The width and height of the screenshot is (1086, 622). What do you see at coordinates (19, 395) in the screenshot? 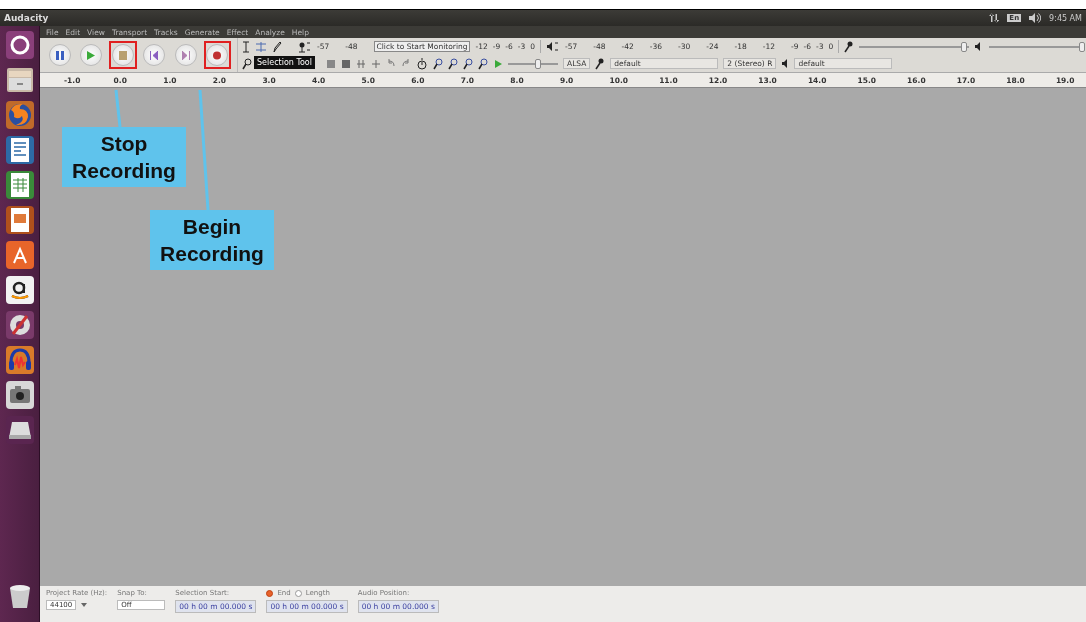
I see `camera-icon` at bounding box center [19, 395].